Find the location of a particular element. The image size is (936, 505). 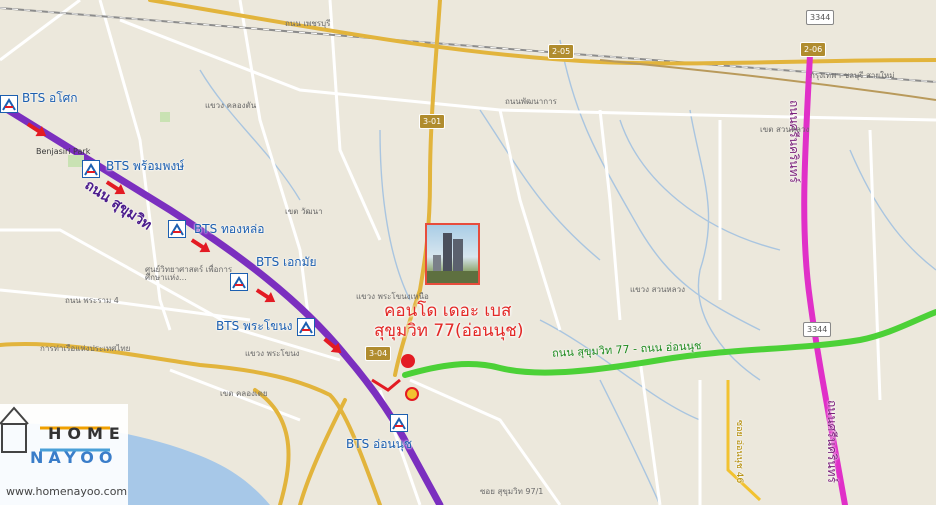

highway-shield: 3-04 is located at coordinates (378, 353).